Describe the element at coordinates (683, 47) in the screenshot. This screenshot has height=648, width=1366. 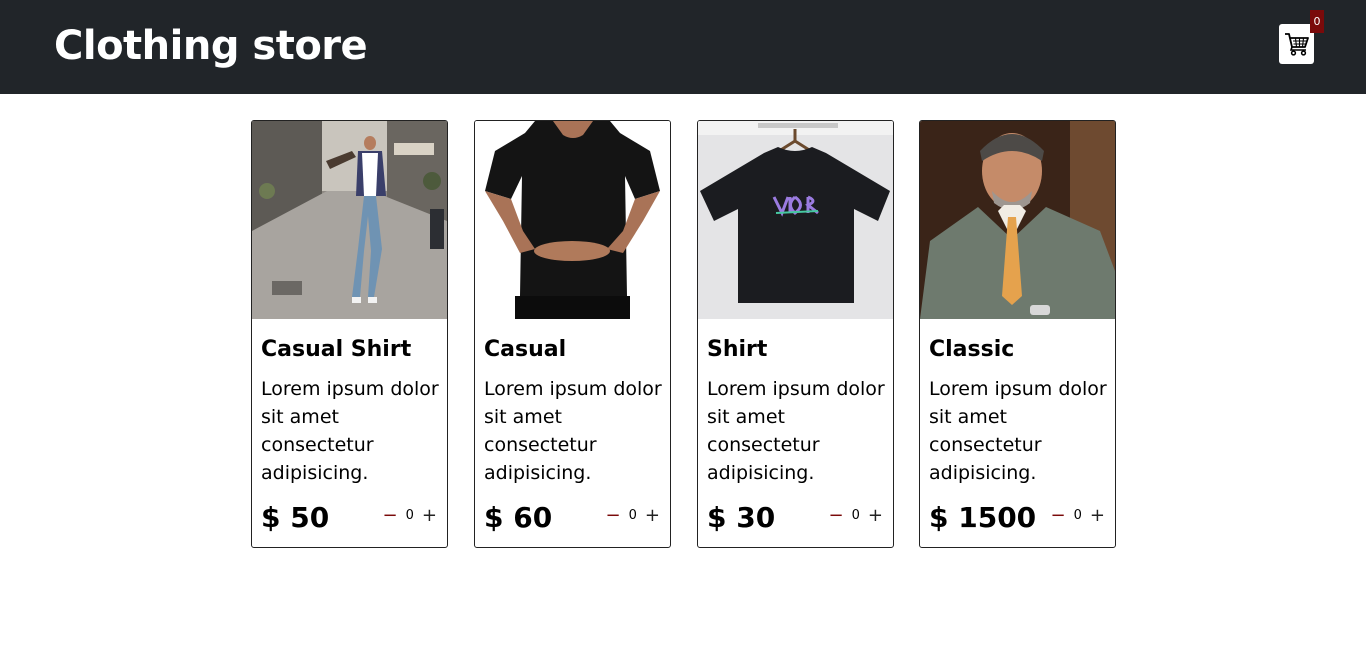
I see `navbar: Clothing store 0` at that location.